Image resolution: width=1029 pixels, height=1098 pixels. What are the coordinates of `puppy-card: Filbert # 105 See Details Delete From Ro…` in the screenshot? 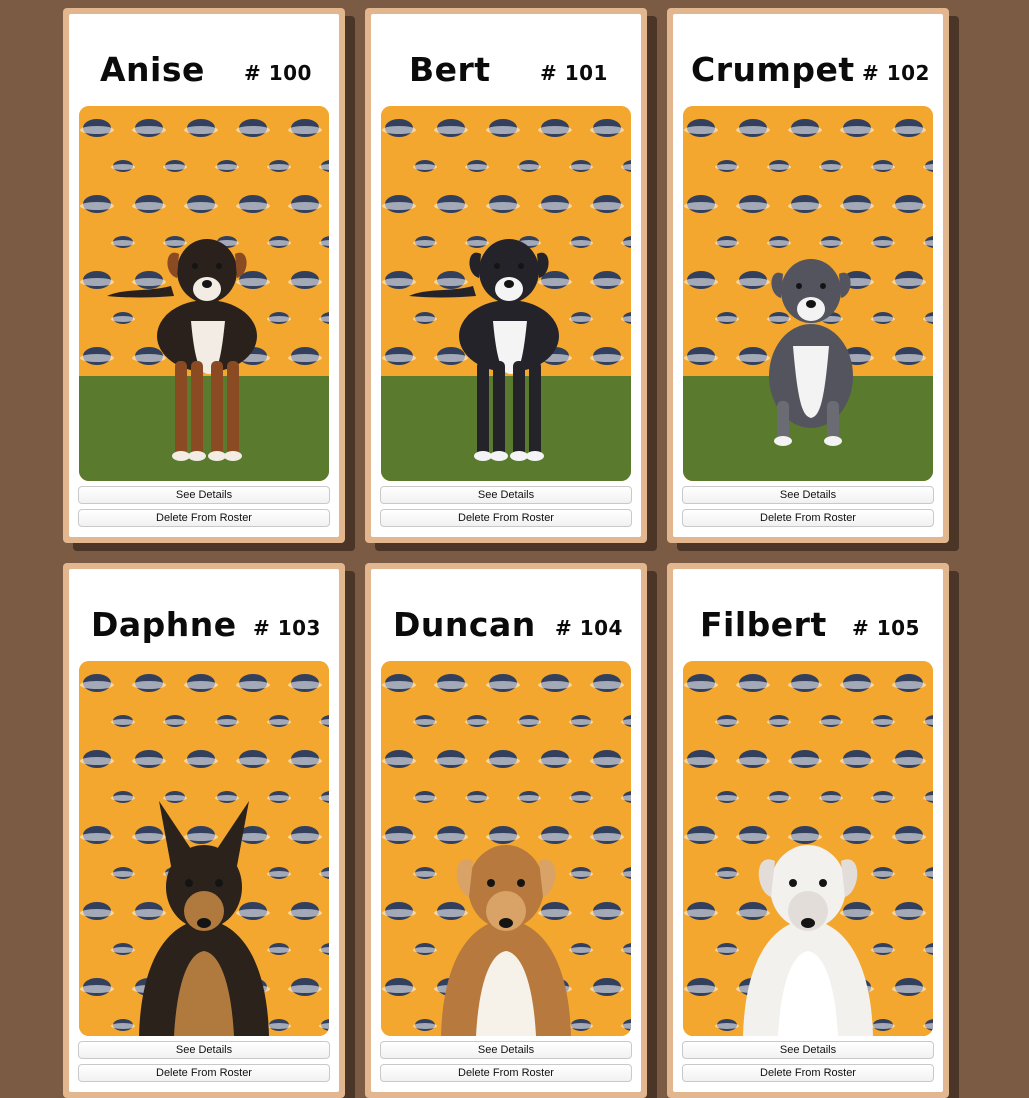 It's located at (808, 830).